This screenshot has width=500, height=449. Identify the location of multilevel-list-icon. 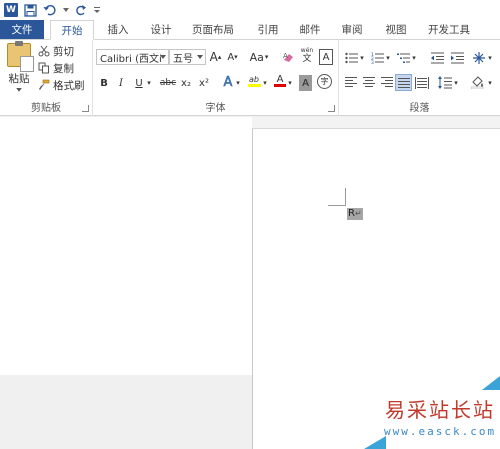
(404, 58).